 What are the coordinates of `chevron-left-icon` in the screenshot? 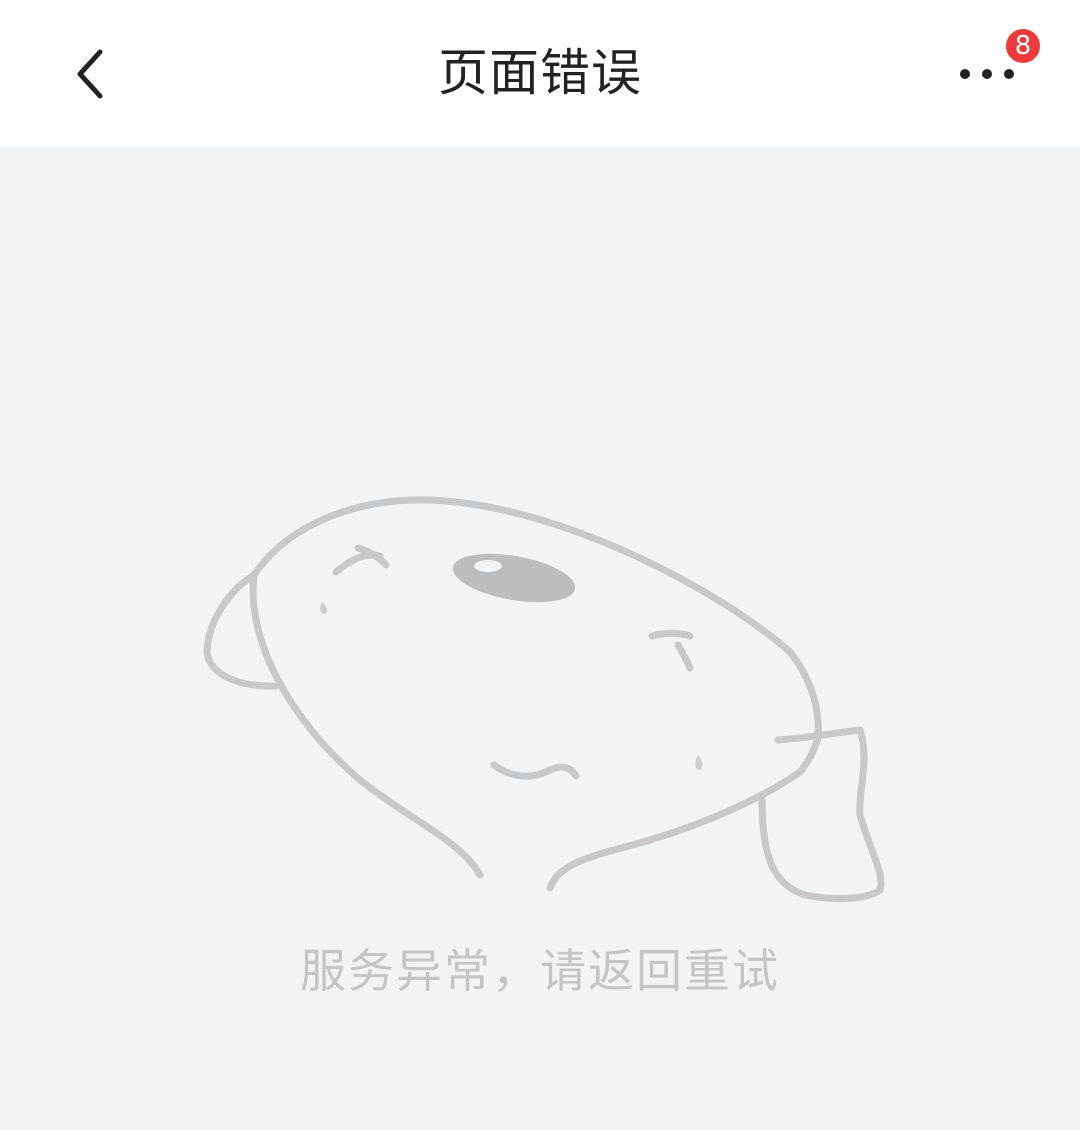 It's located at (90, 74).